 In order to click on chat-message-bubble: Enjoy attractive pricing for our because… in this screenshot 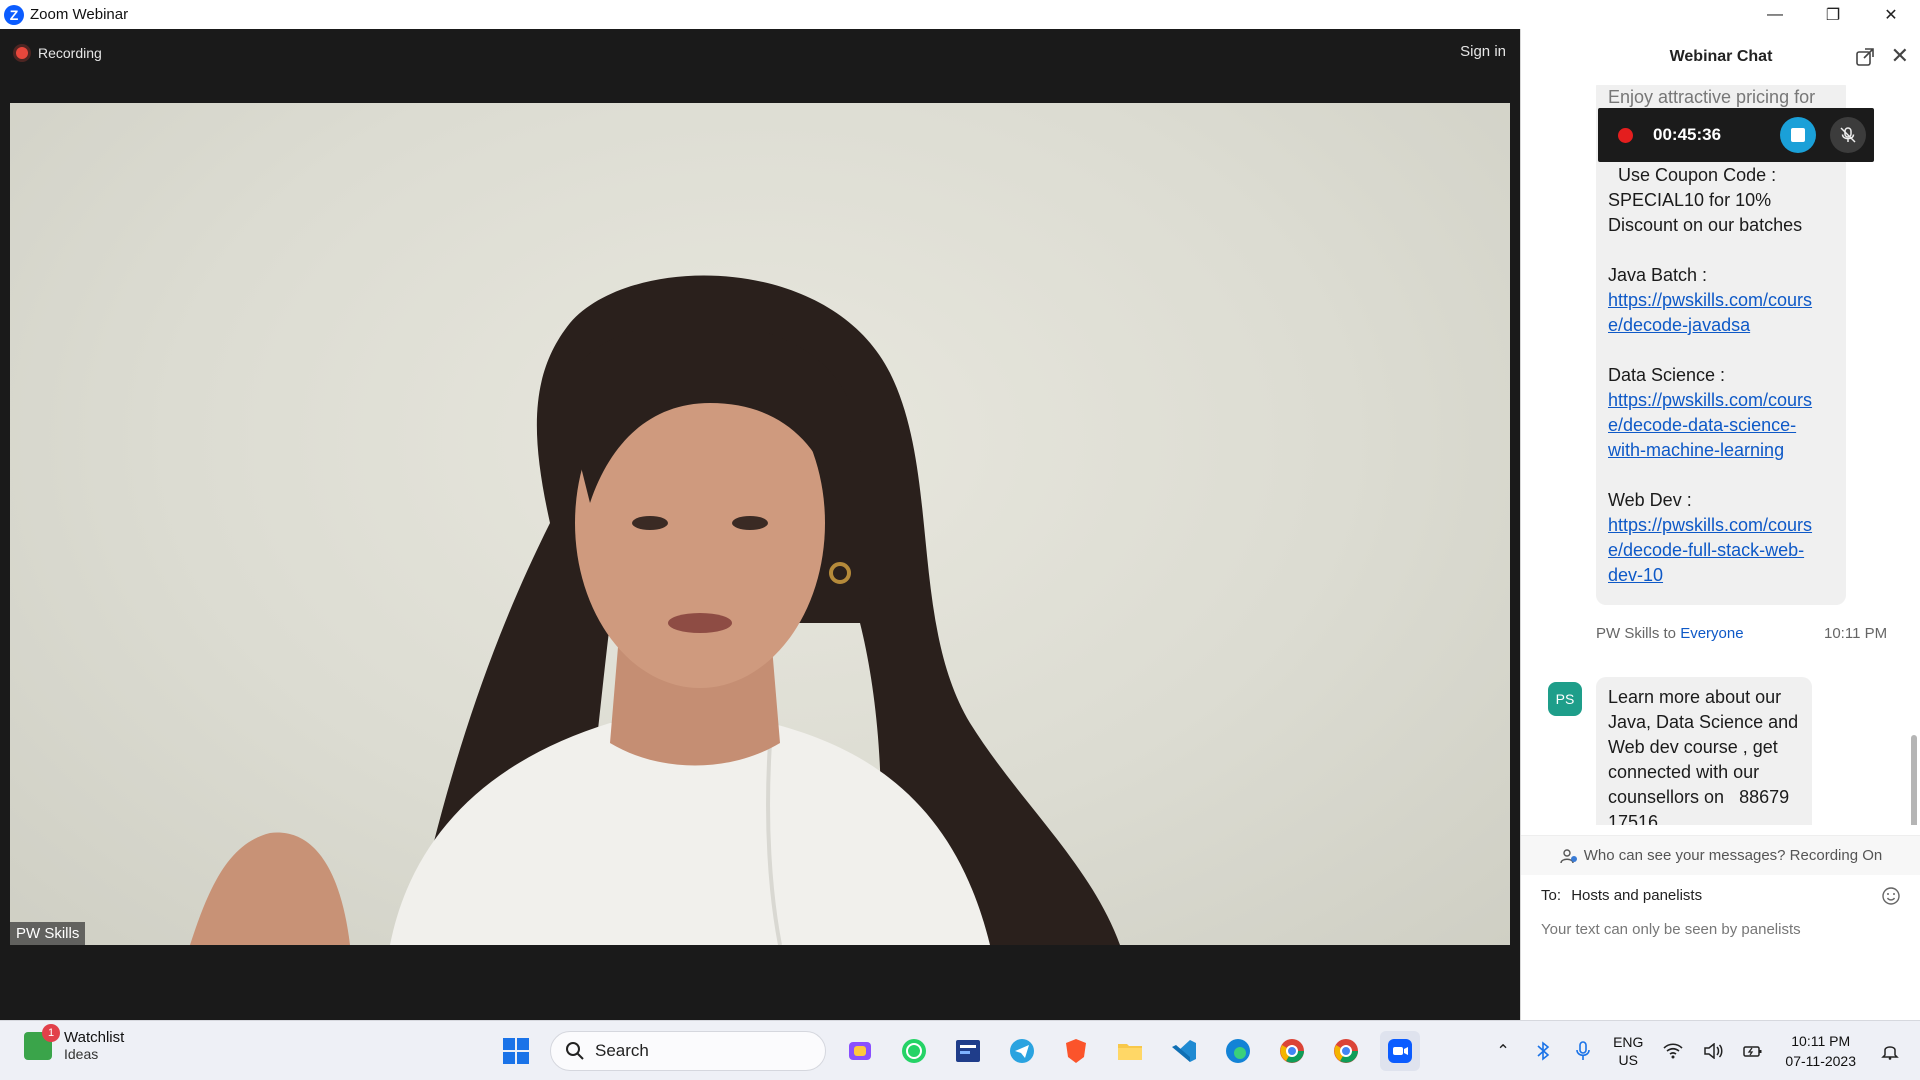, I will do `click(1721, 345)`.